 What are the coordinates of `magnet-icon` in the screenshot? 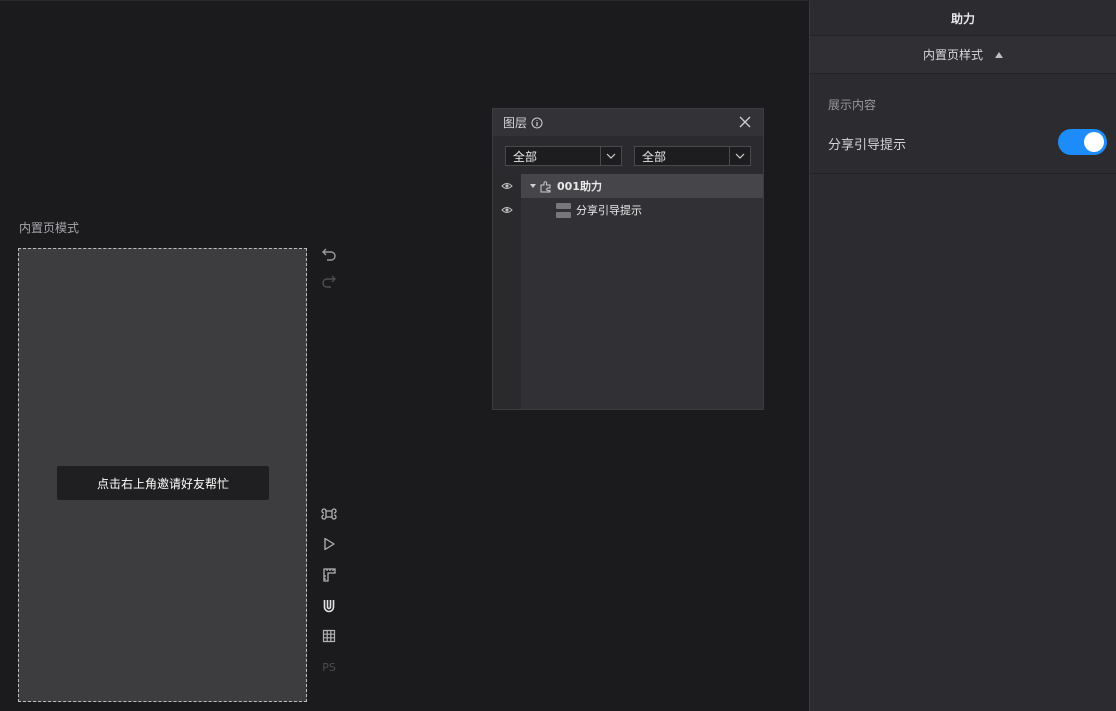 It's located at (329, 606).